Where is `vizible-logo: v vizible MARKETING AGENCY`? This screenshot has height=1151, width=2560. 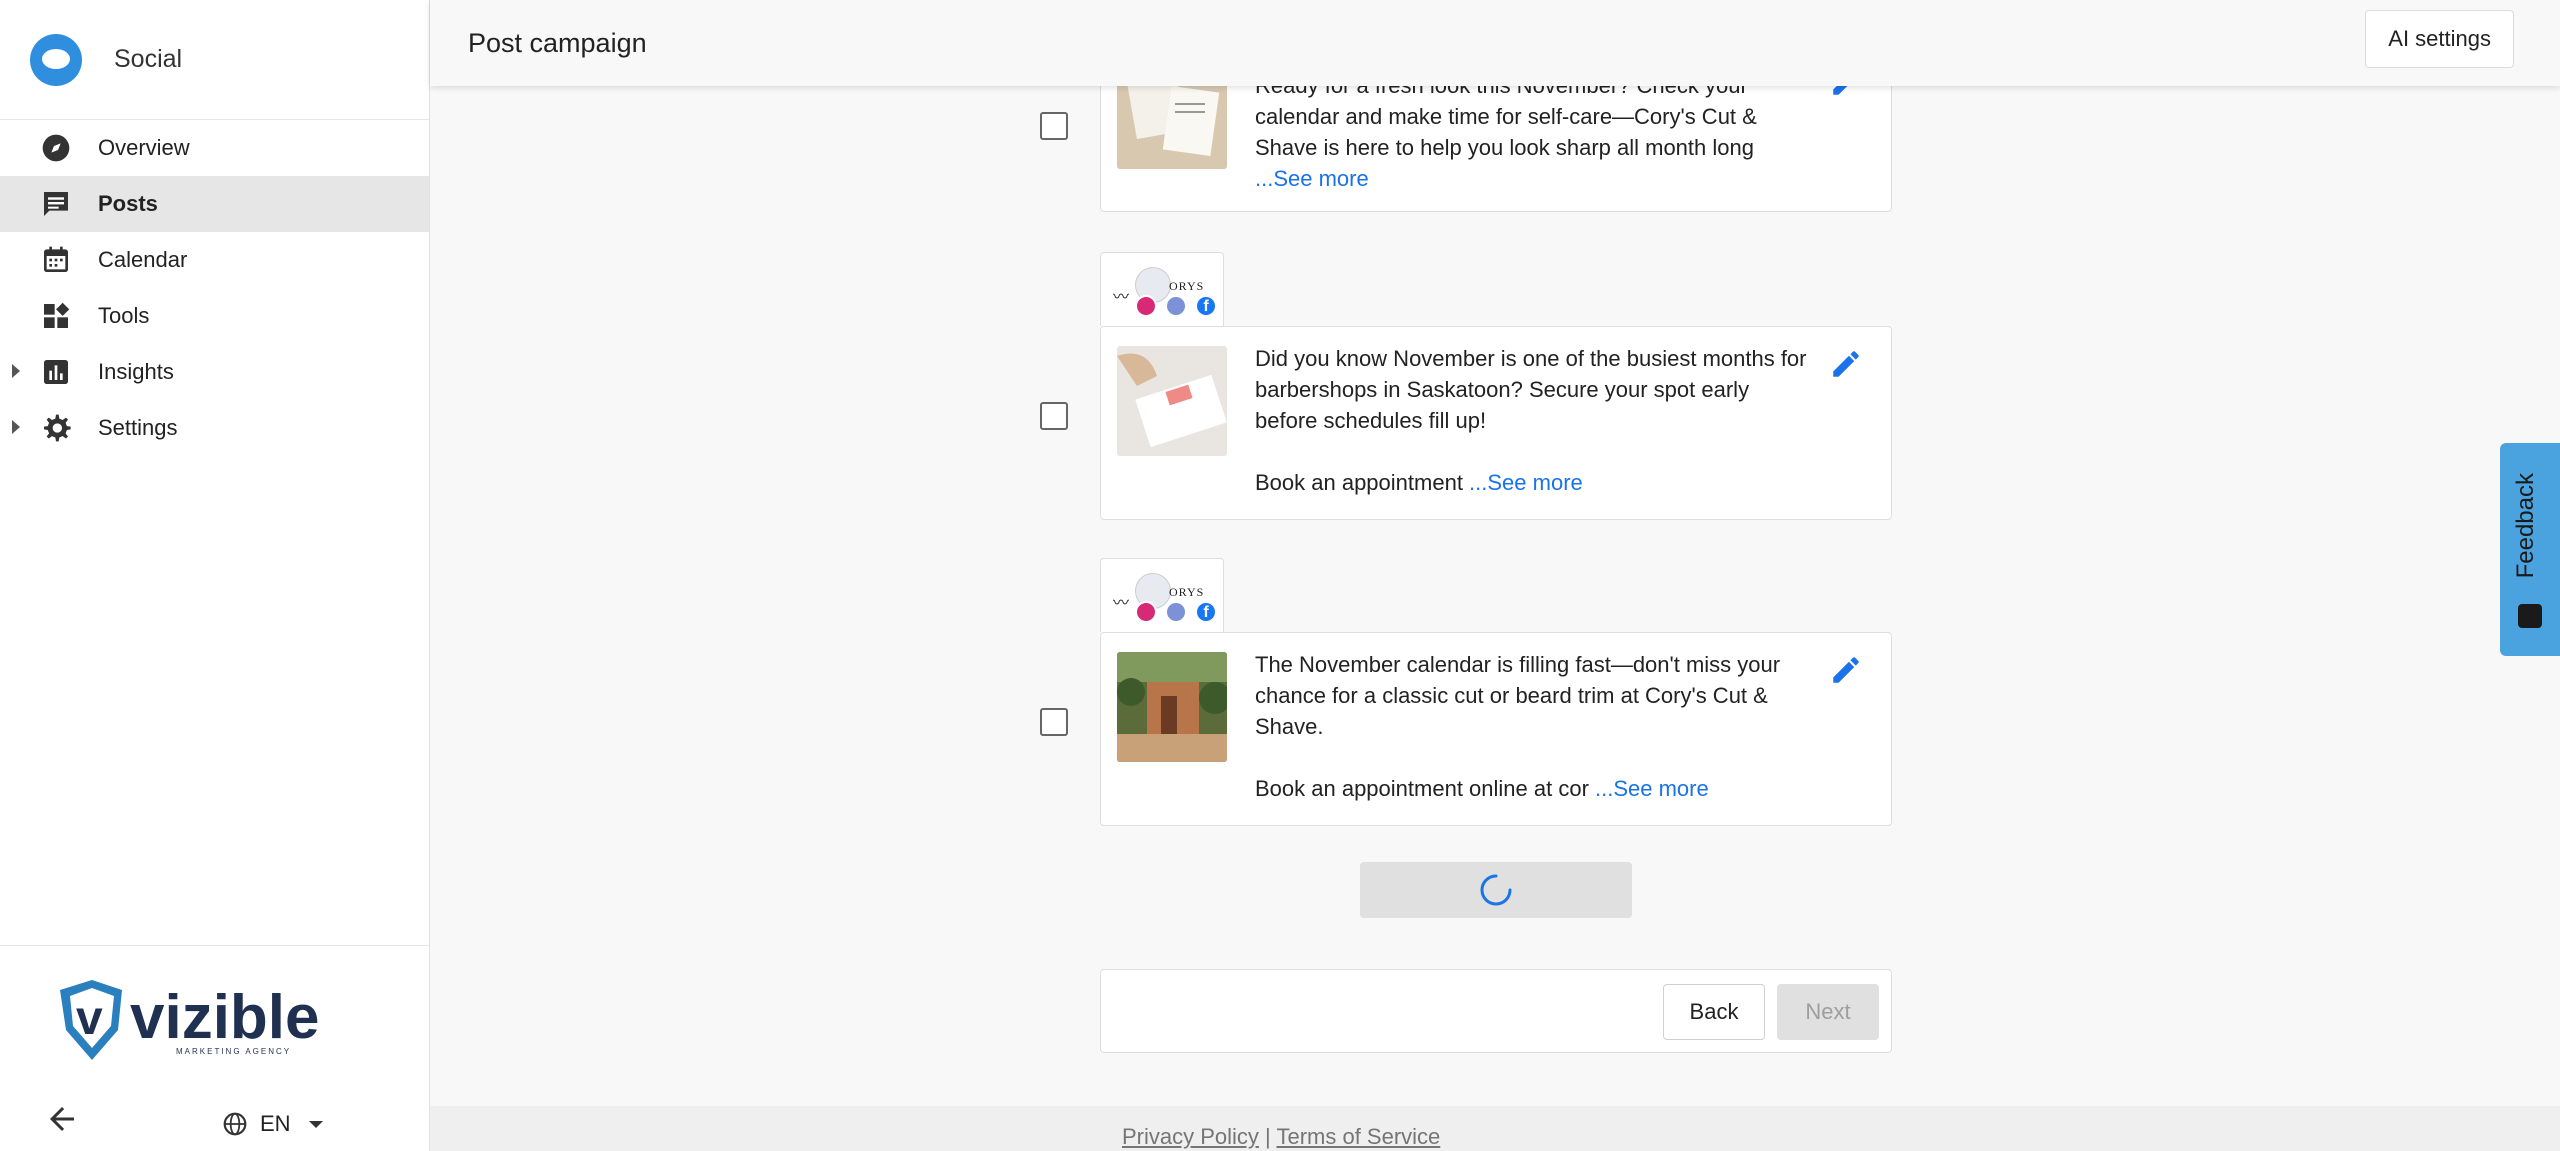 vizible-logo: v vizible MARKETING AGENCY is located at coordinates (190, 1020).